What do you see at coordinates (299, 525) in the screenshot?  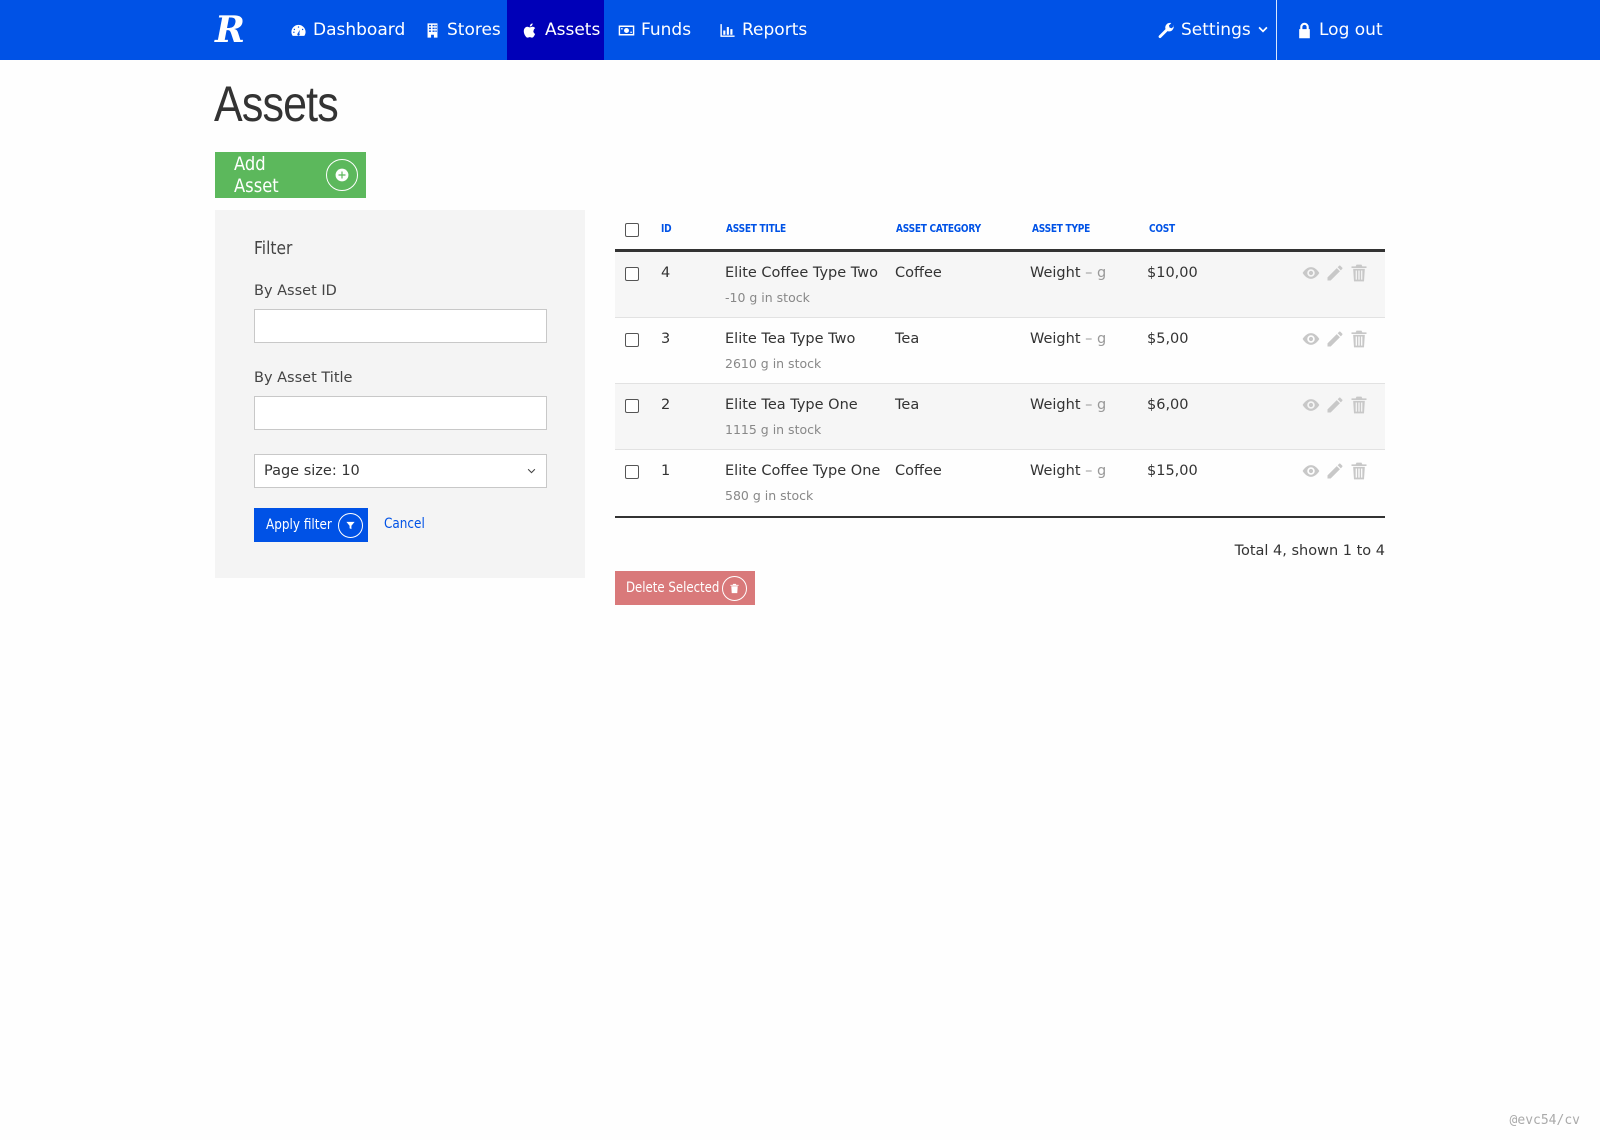 I see `apply-filter-label: Apply filter` at bounding box center [299, 525].